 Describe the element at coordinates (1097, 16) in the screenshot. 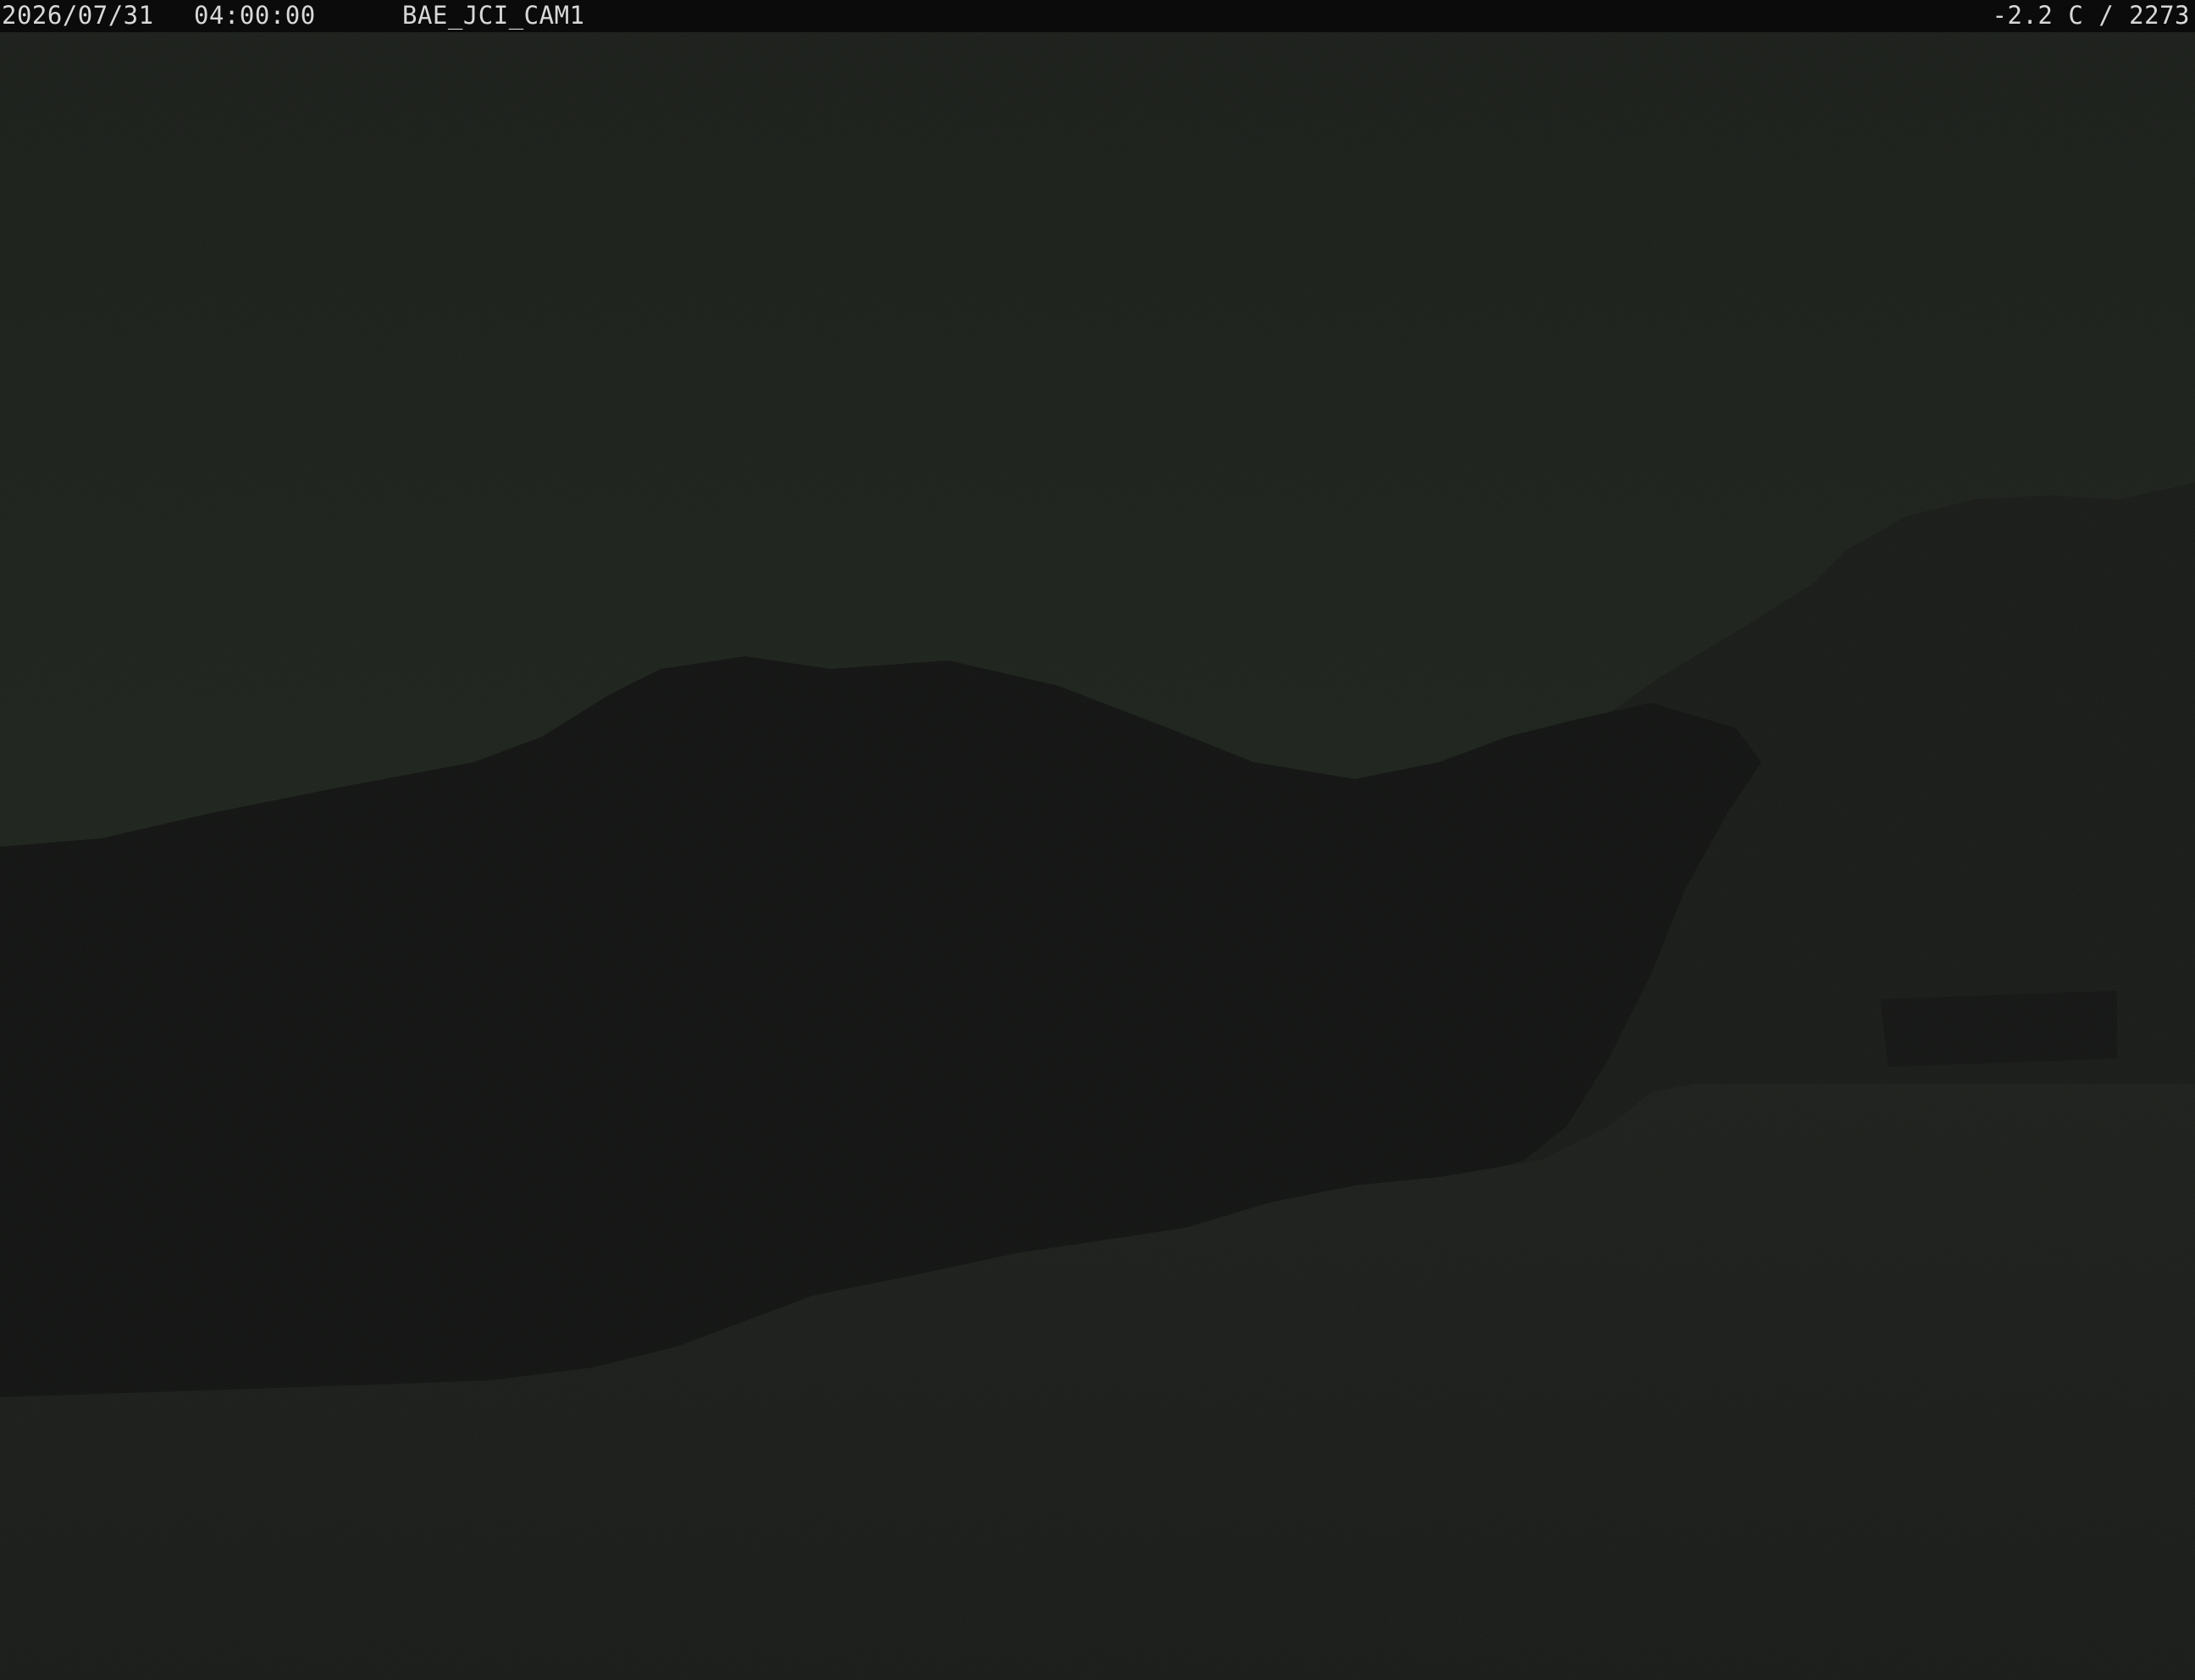

I see `info-overlay-bar` at that location.